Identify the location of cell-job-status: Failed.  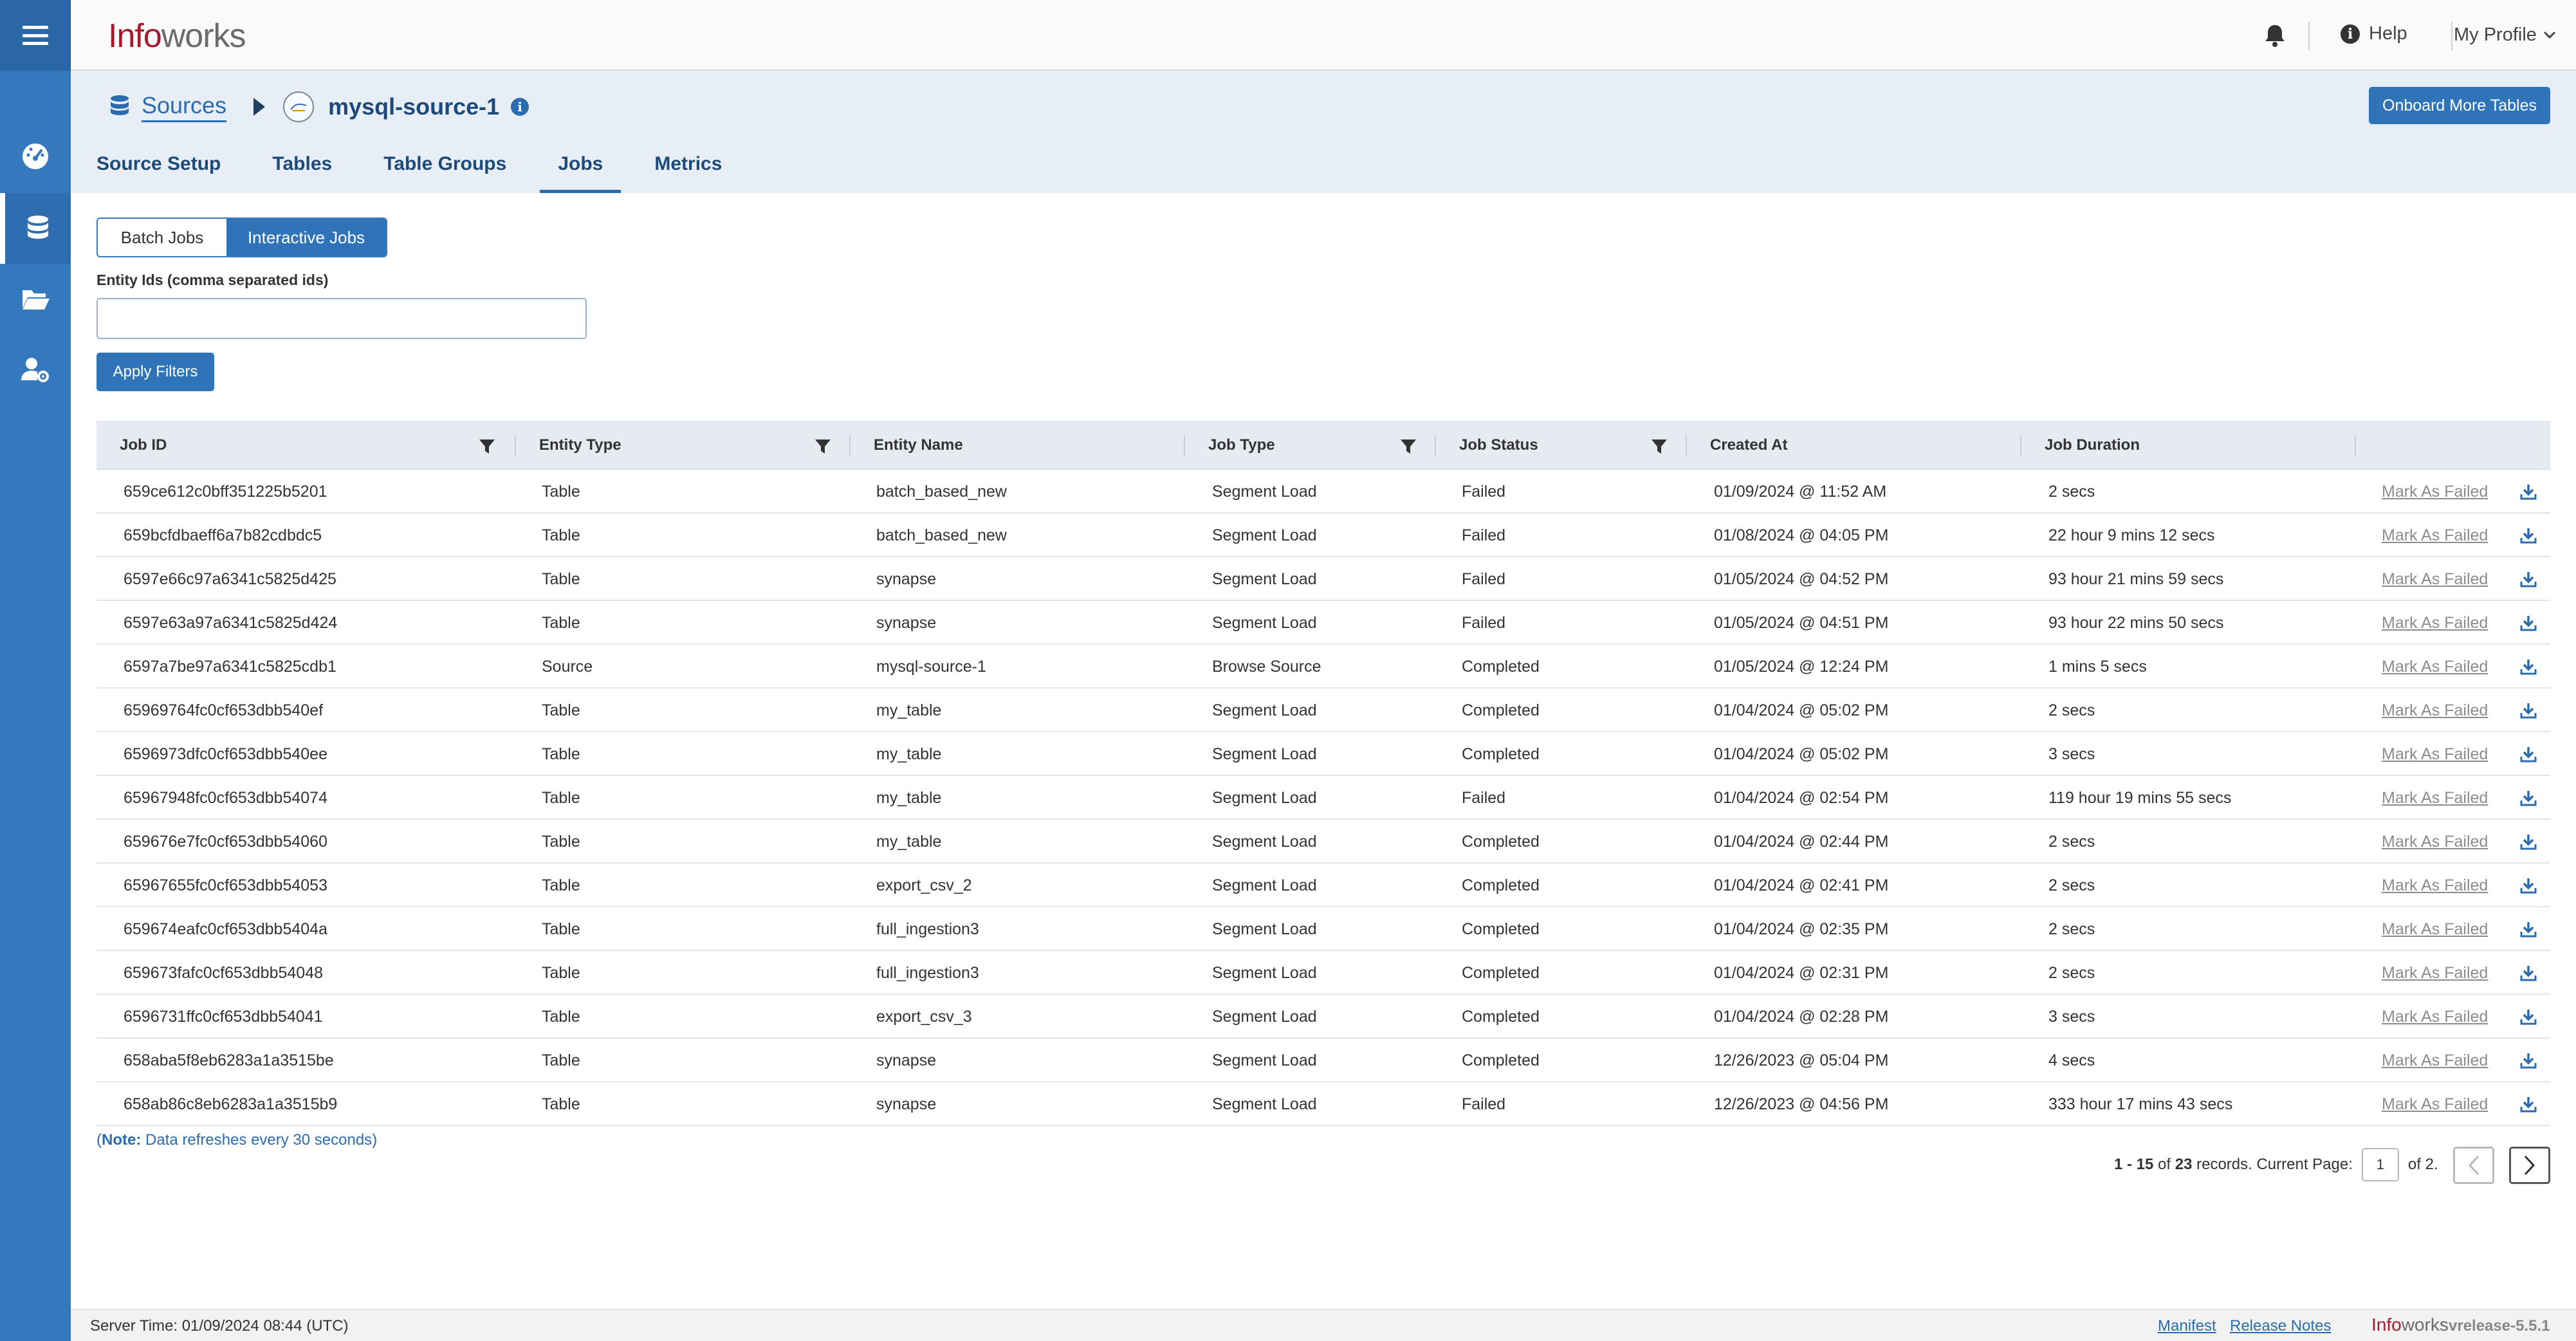
(1484, 1104).